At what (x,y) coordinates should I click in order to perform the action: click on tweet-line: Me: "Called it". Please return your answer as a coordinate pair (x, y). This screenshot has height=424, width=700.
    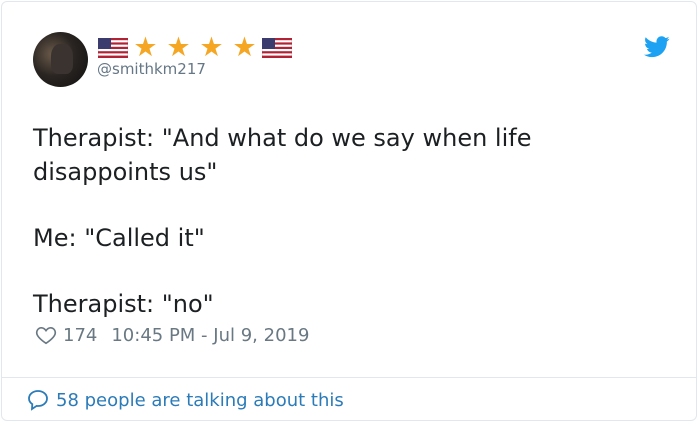
    Looking at the image, I should click on (119, 238).